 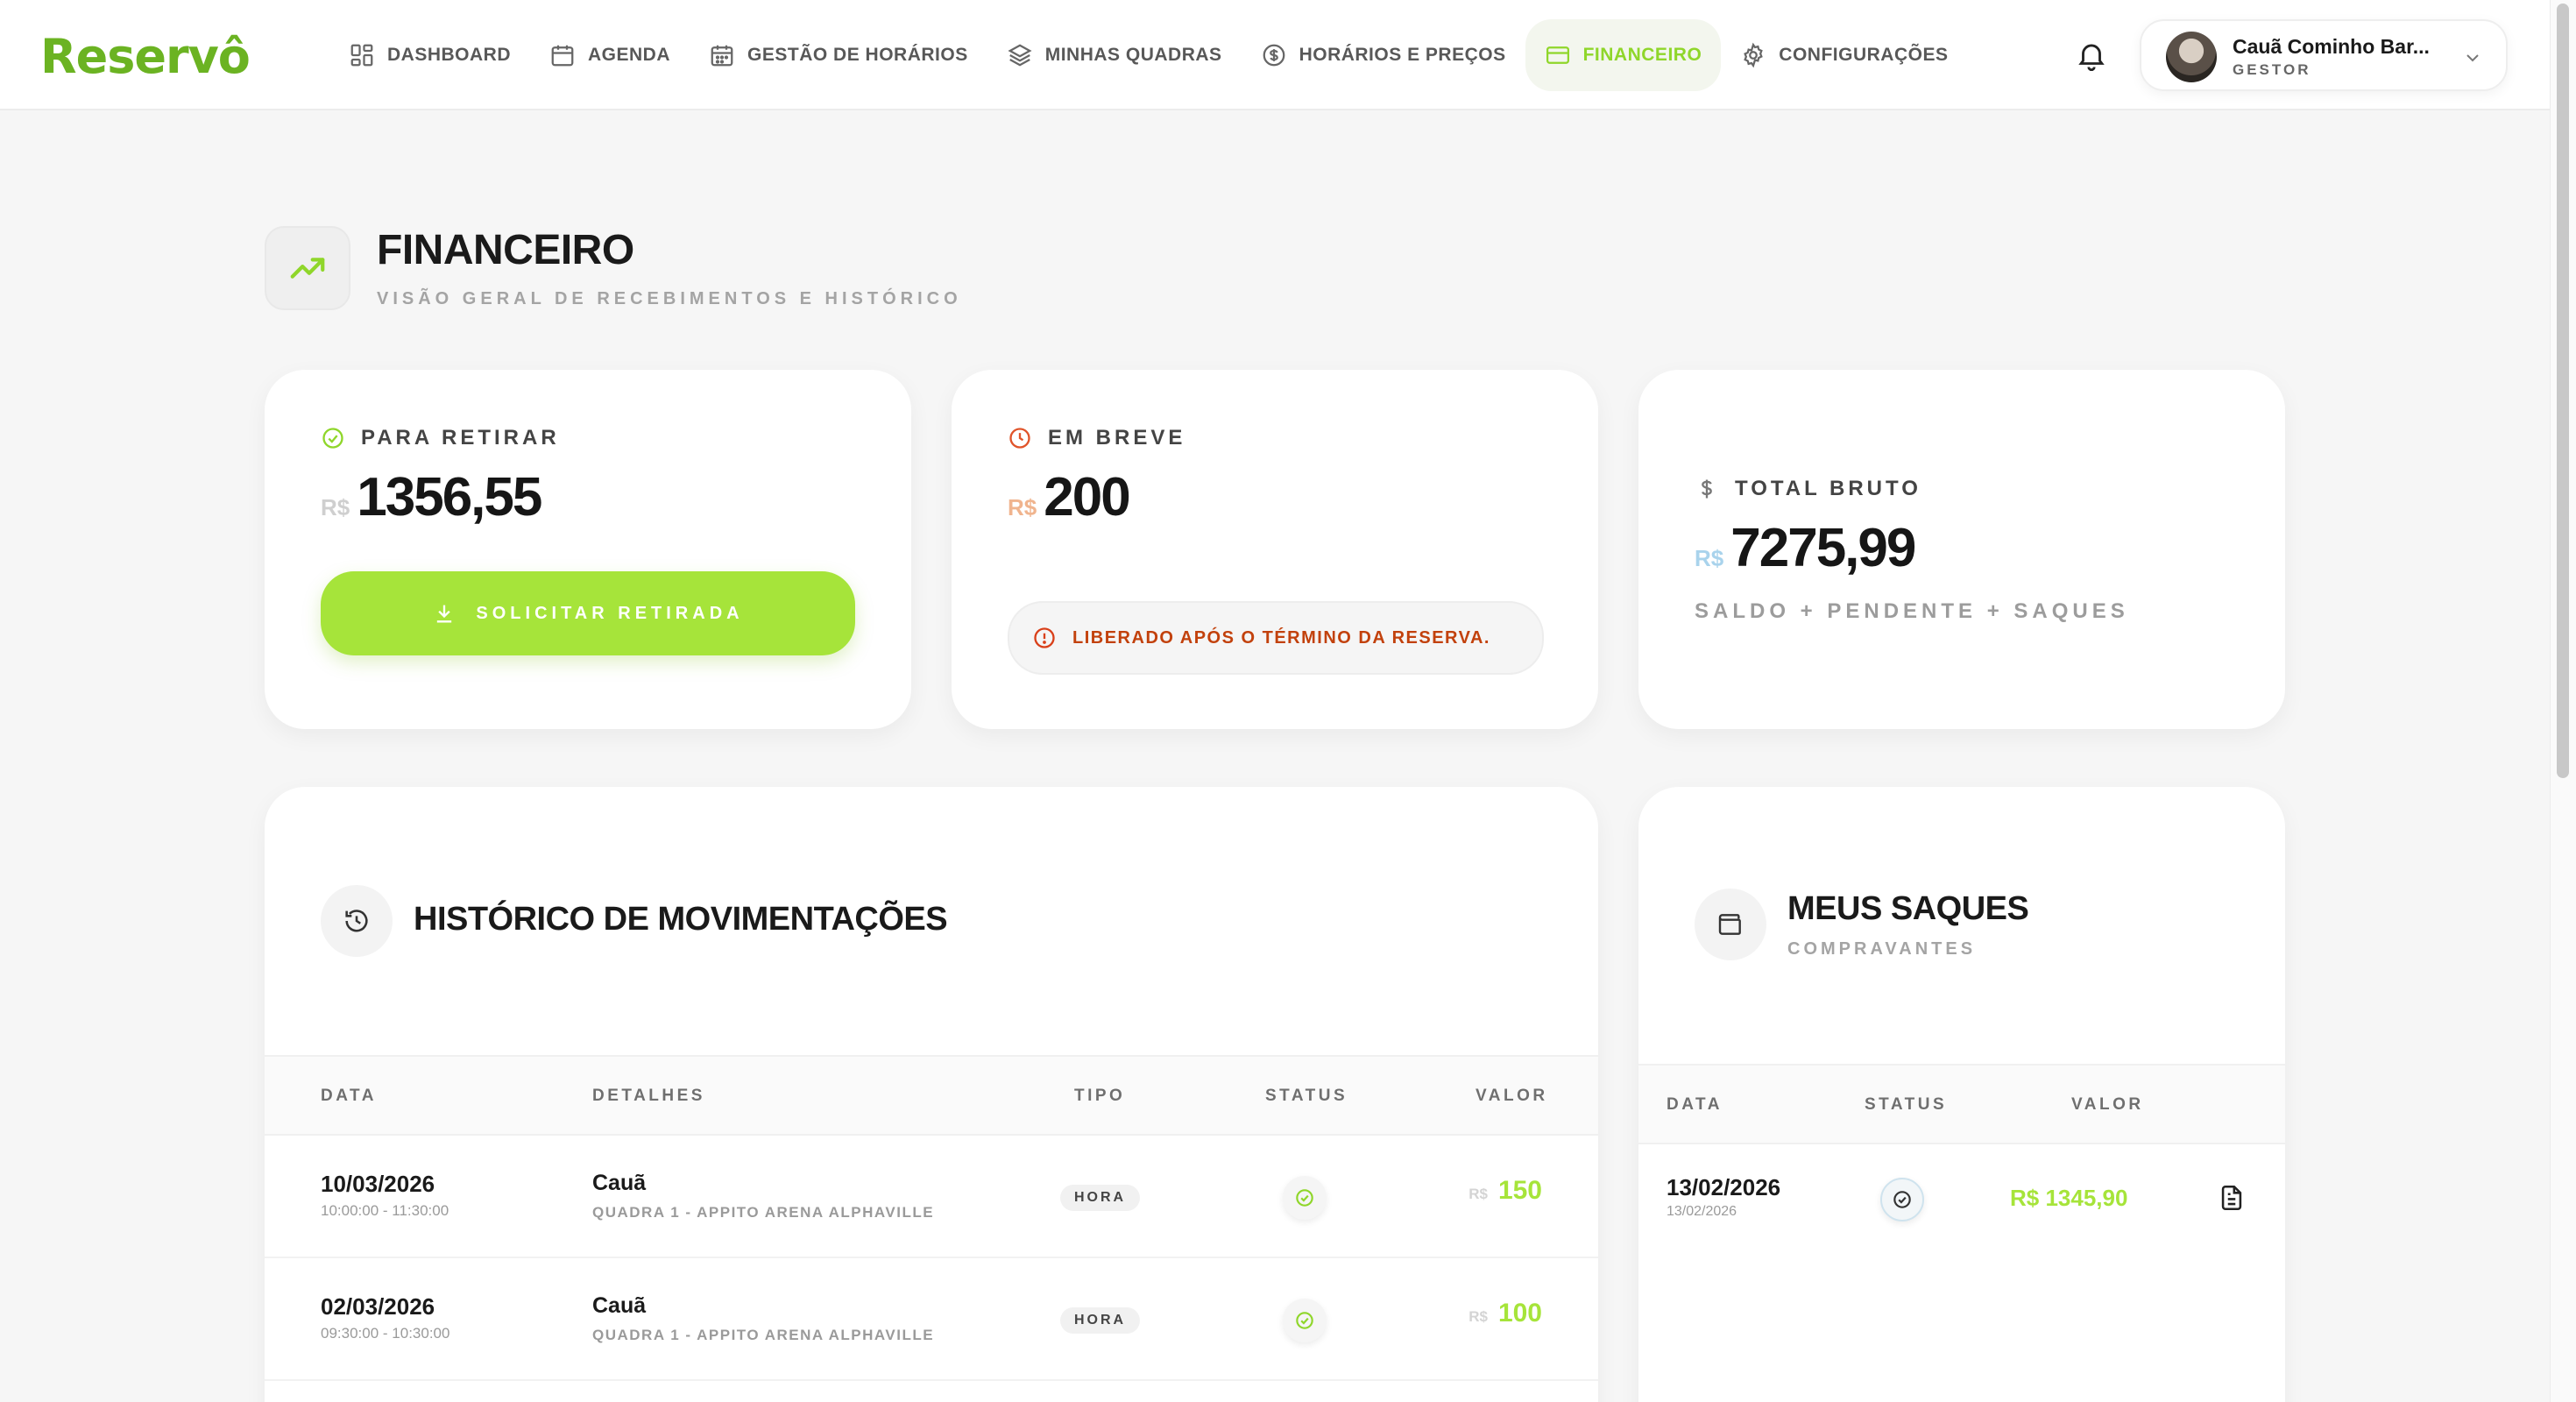 I want to click on nav-item-dashboard: DASHBOARD, so click(x=429, y=55).